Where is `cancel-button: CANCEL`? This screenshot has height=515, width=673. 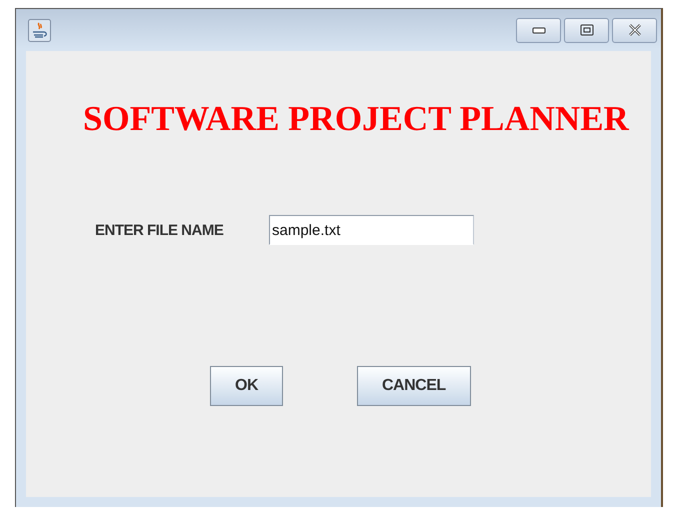 cancel-button: CANCEL is located at coordinates (414, 386).